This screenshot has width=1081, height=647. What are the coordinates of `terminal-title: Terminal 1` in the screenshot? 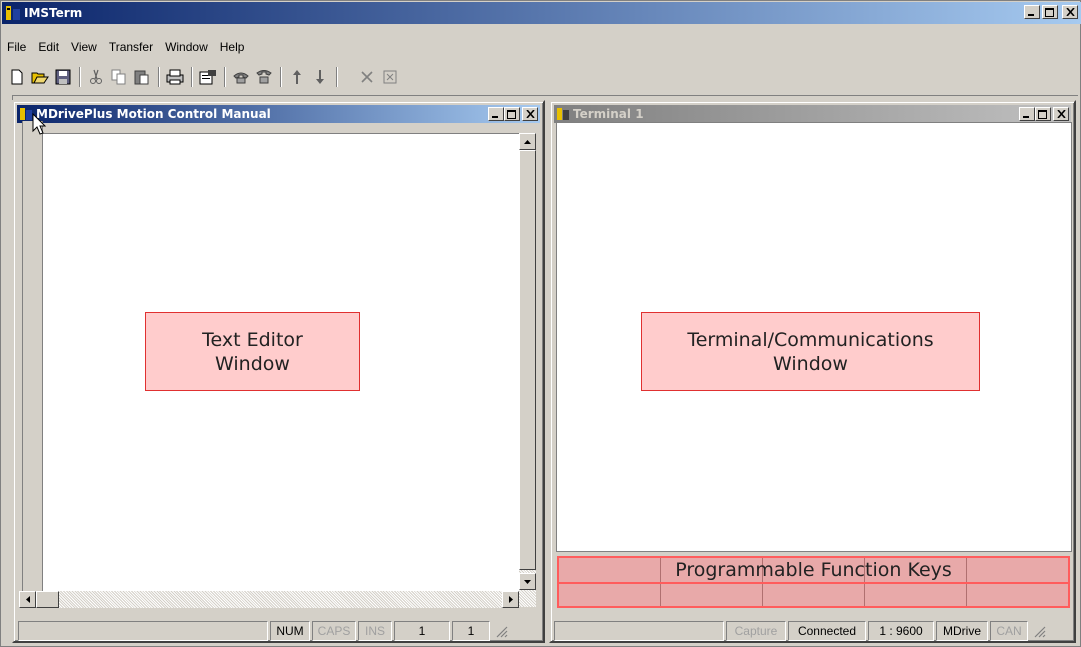 It's located at (608, 114).